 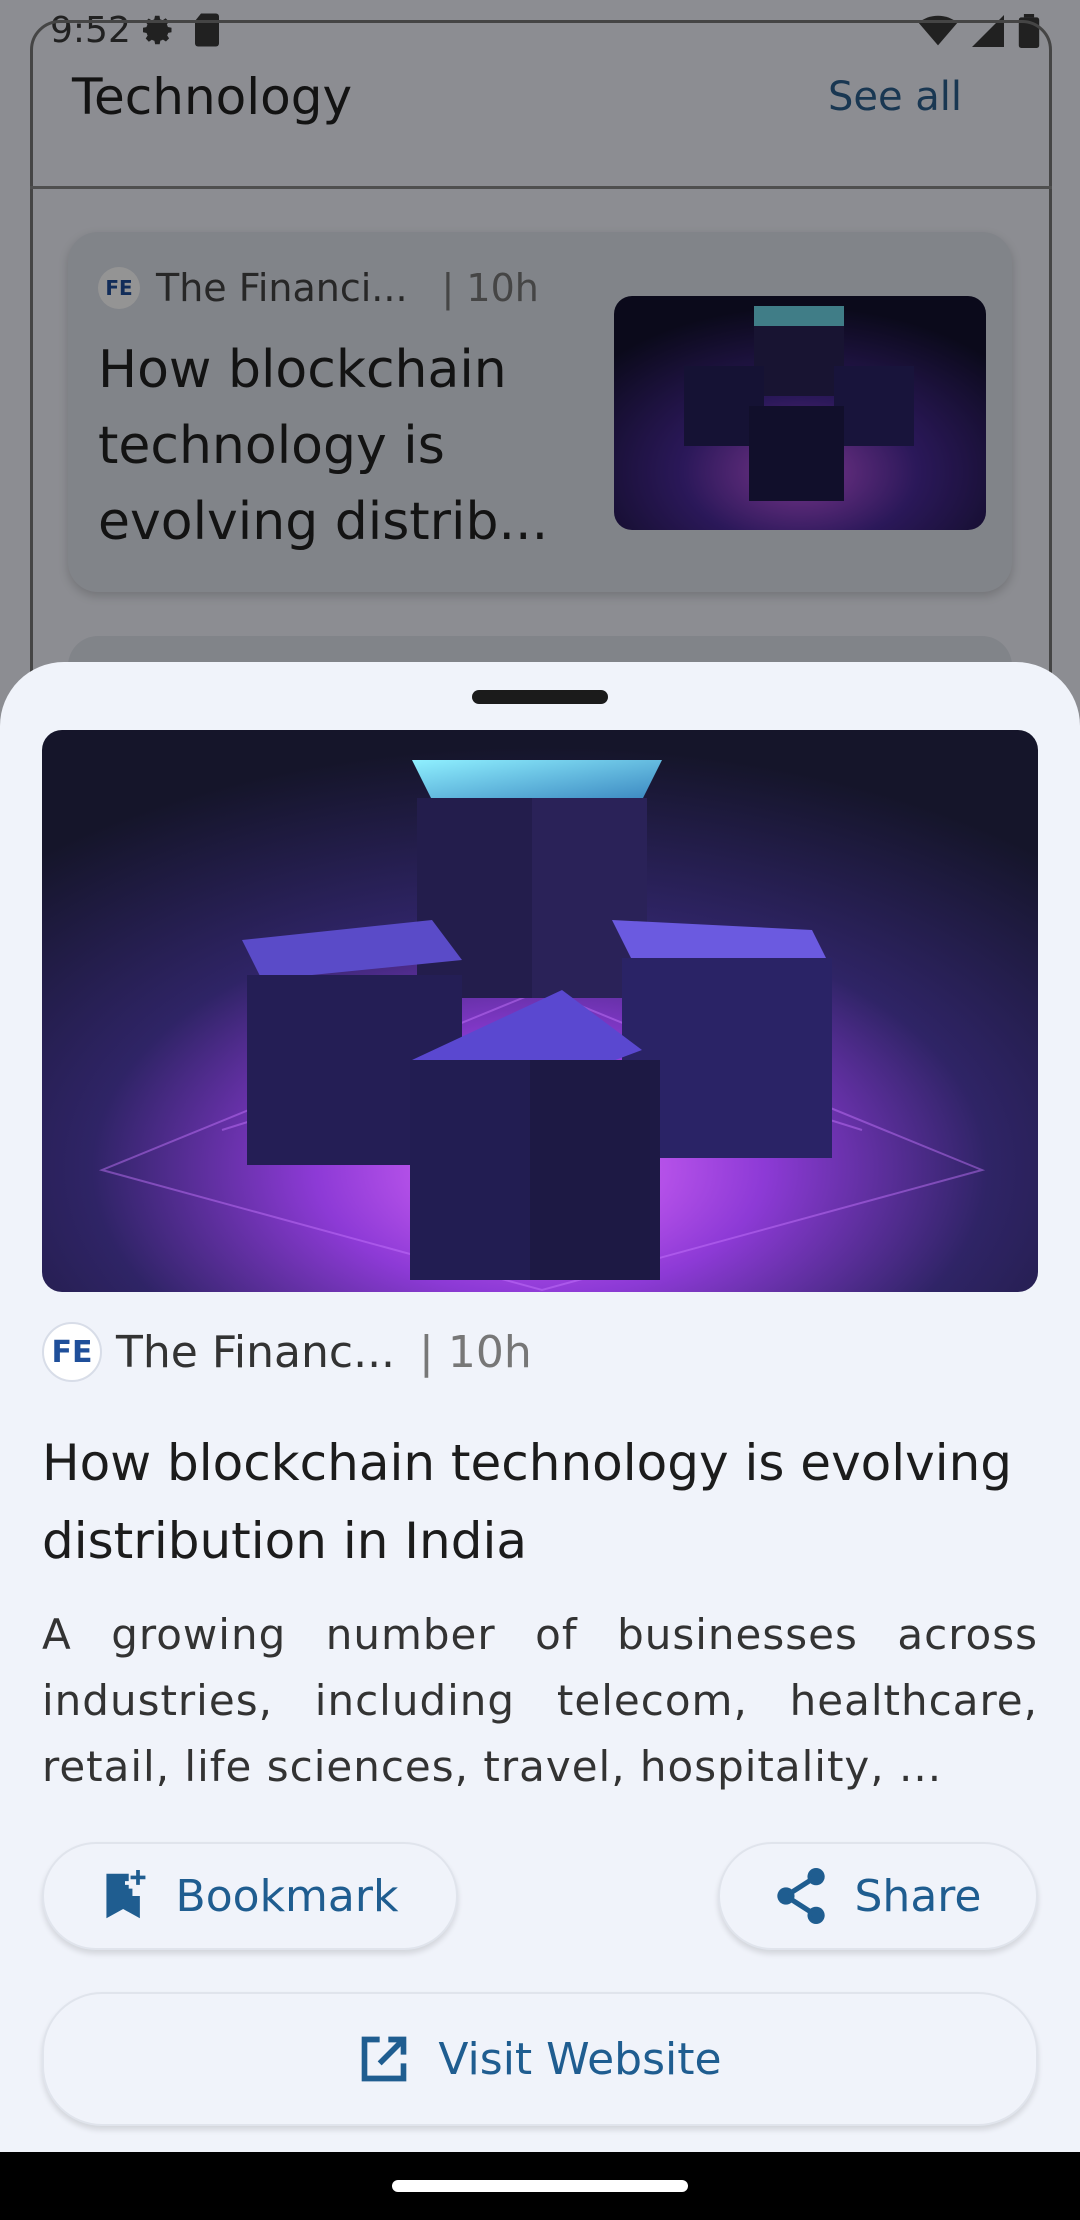 I want to click on bookmark-add-icon, so click(x=125, y=1894).